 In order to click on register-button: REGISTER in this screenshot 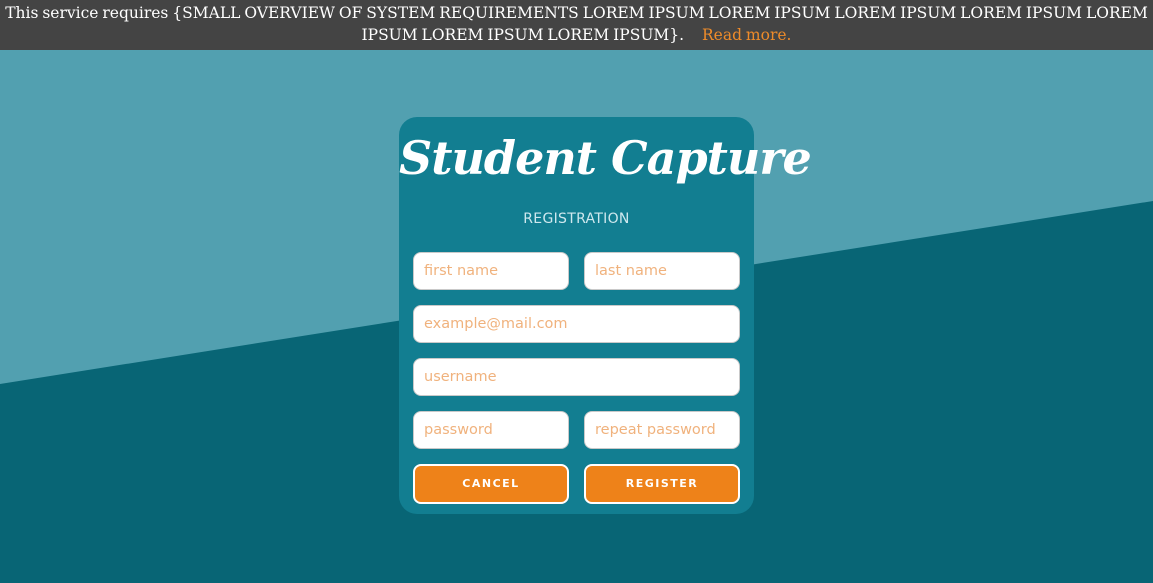, I will do `click(662, 484)`.